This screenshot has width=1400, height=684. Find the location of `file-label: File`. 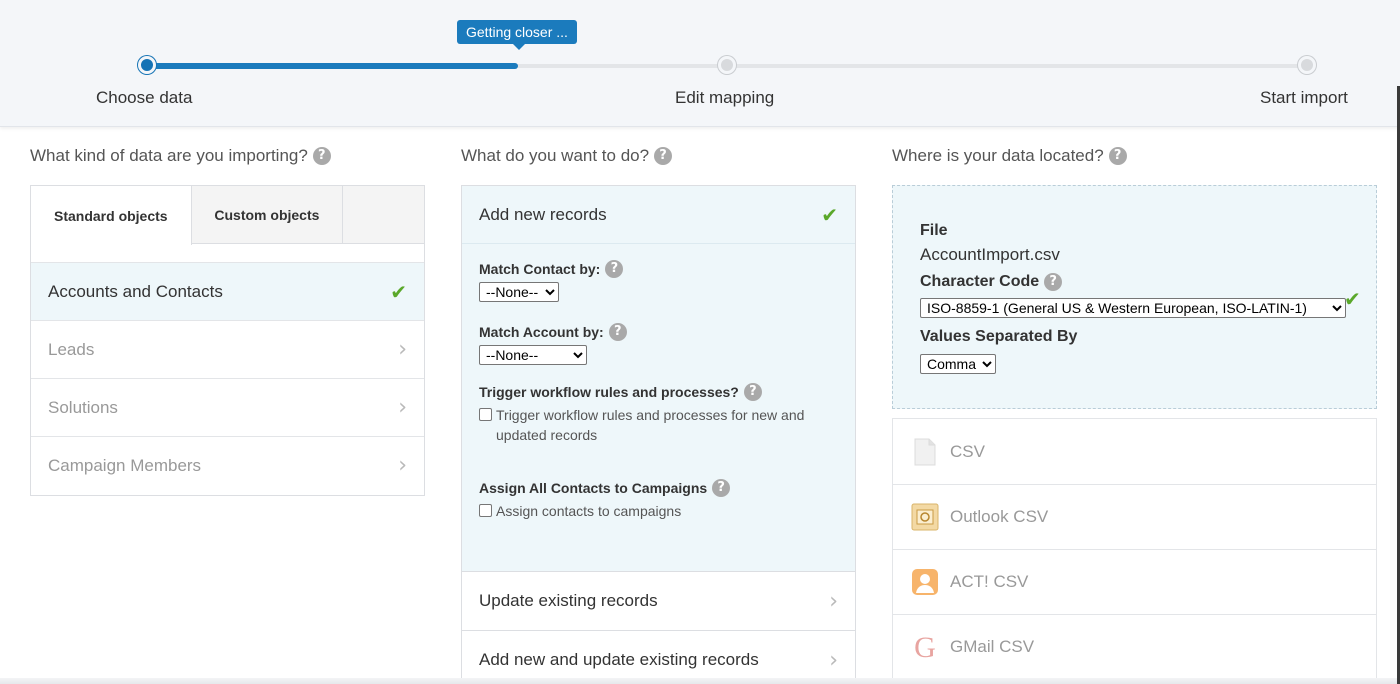

file-label: File is located at coordinates (934, 230).